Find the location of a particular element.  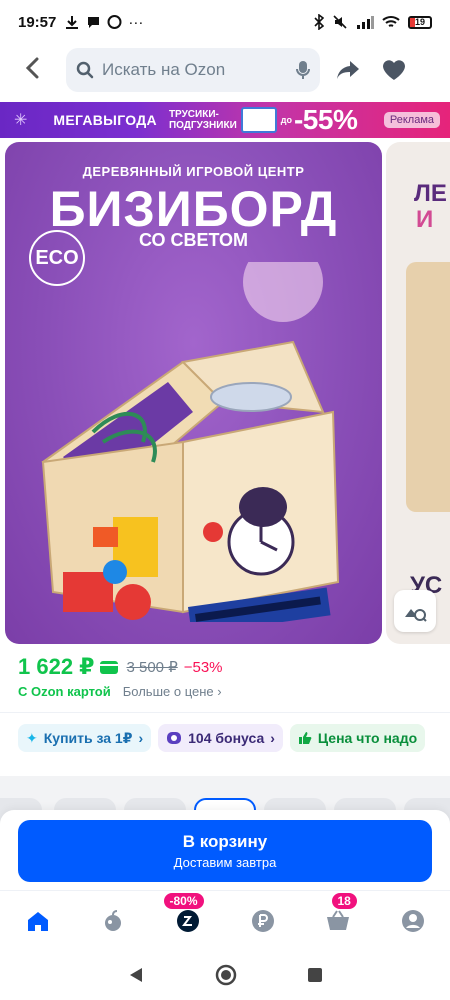

status-bar: 19:57 ··· 19 is located at coordinates (225, 22).